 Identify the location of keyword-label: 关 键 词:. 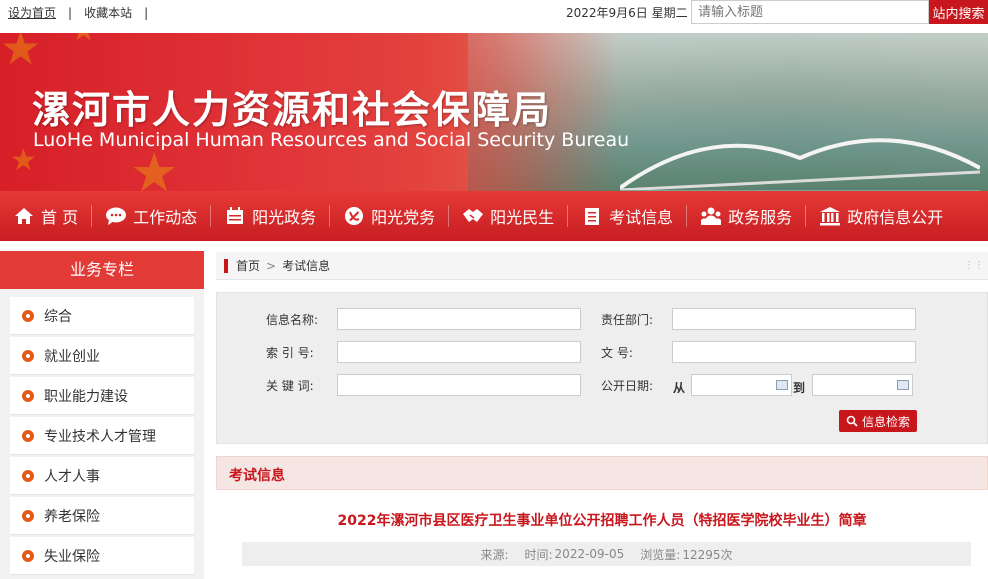
(290, 386).